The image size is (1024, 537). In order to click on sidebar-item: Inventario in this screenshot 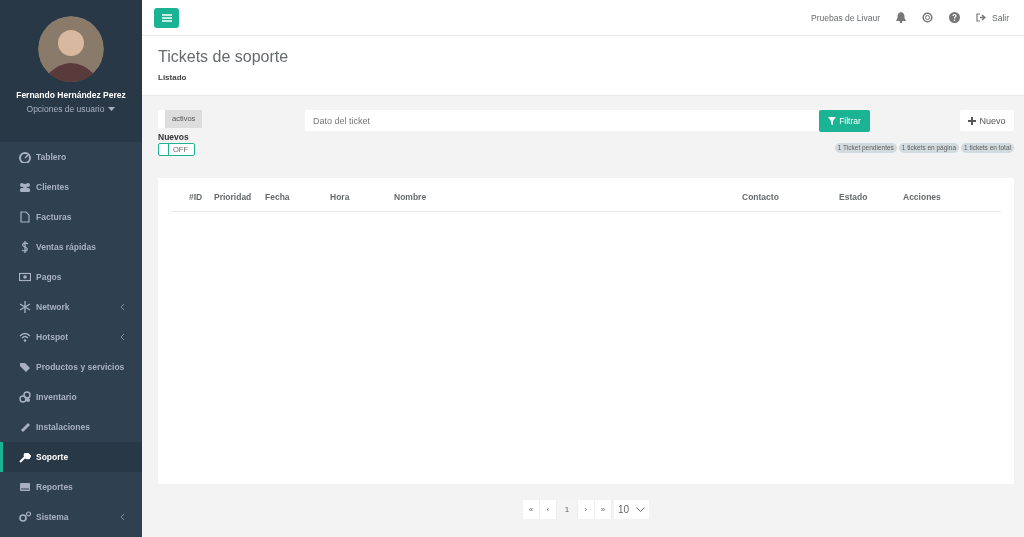, I will do `click(71, 397)`.